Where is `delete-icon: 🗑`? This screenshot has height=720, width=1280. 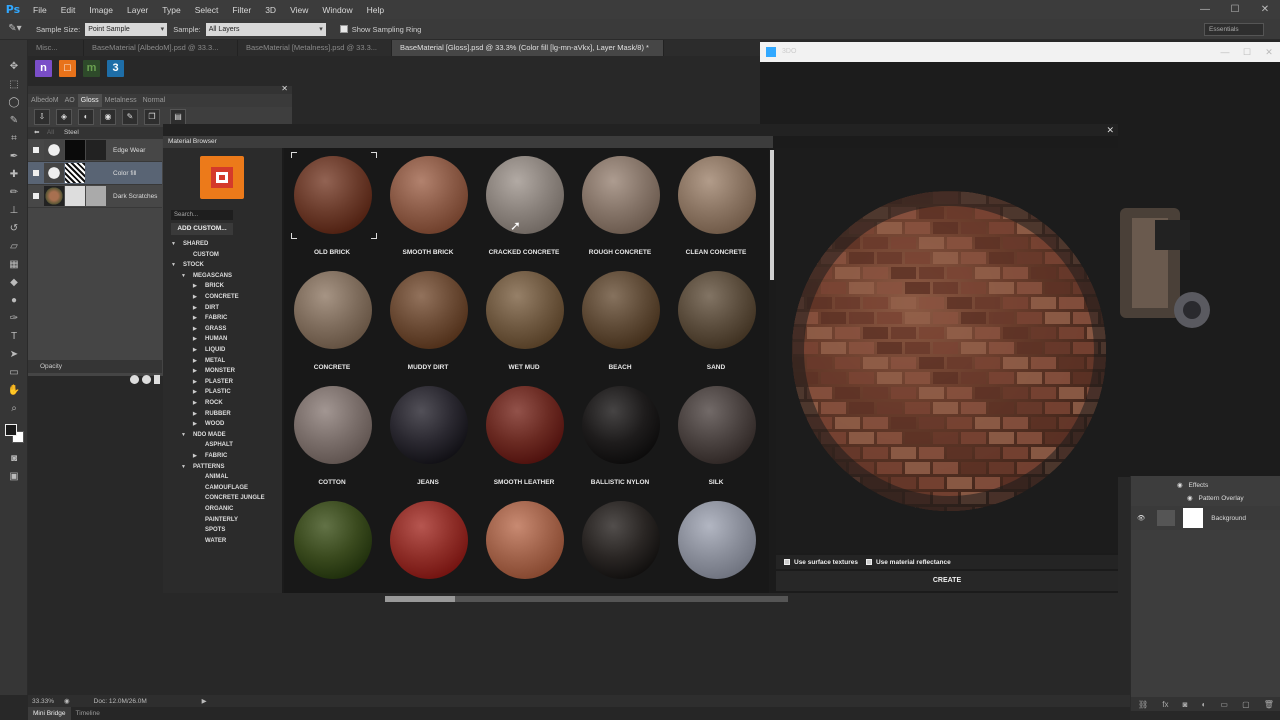 delete-icon: 🗑 is located at coordinates (1269, 704).